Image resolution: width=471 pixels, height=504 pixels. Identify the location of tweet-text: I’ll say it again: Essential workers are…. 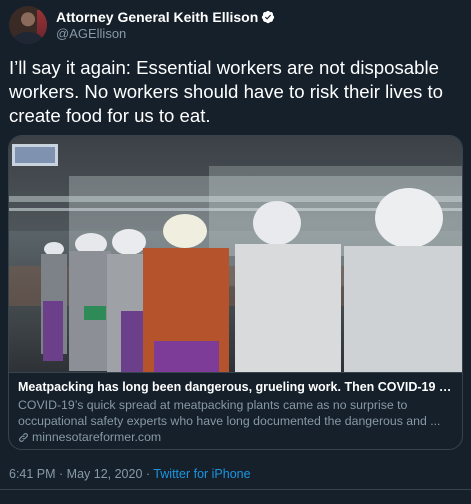
(226, 91).